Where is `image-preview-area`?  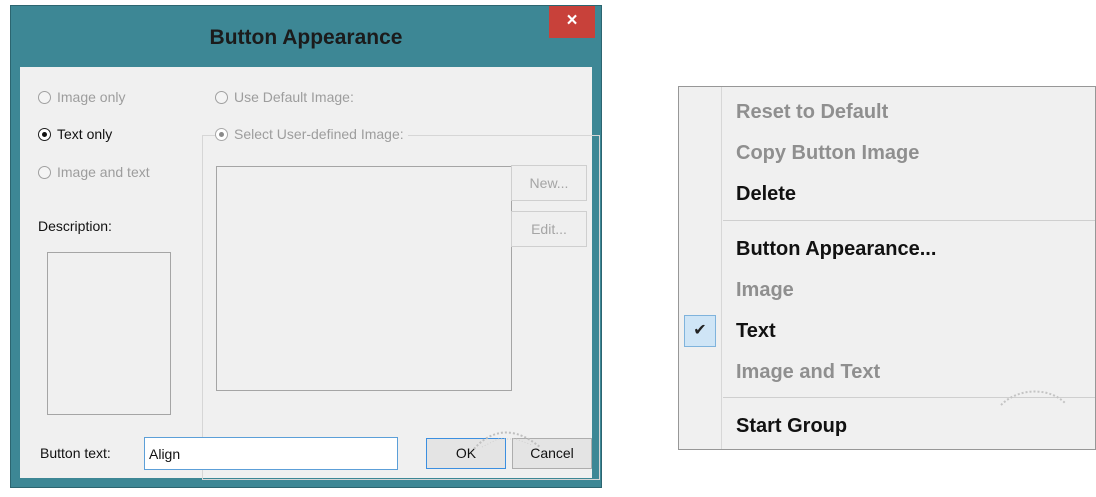
image-preview-area is located at coordinates (364, 278).